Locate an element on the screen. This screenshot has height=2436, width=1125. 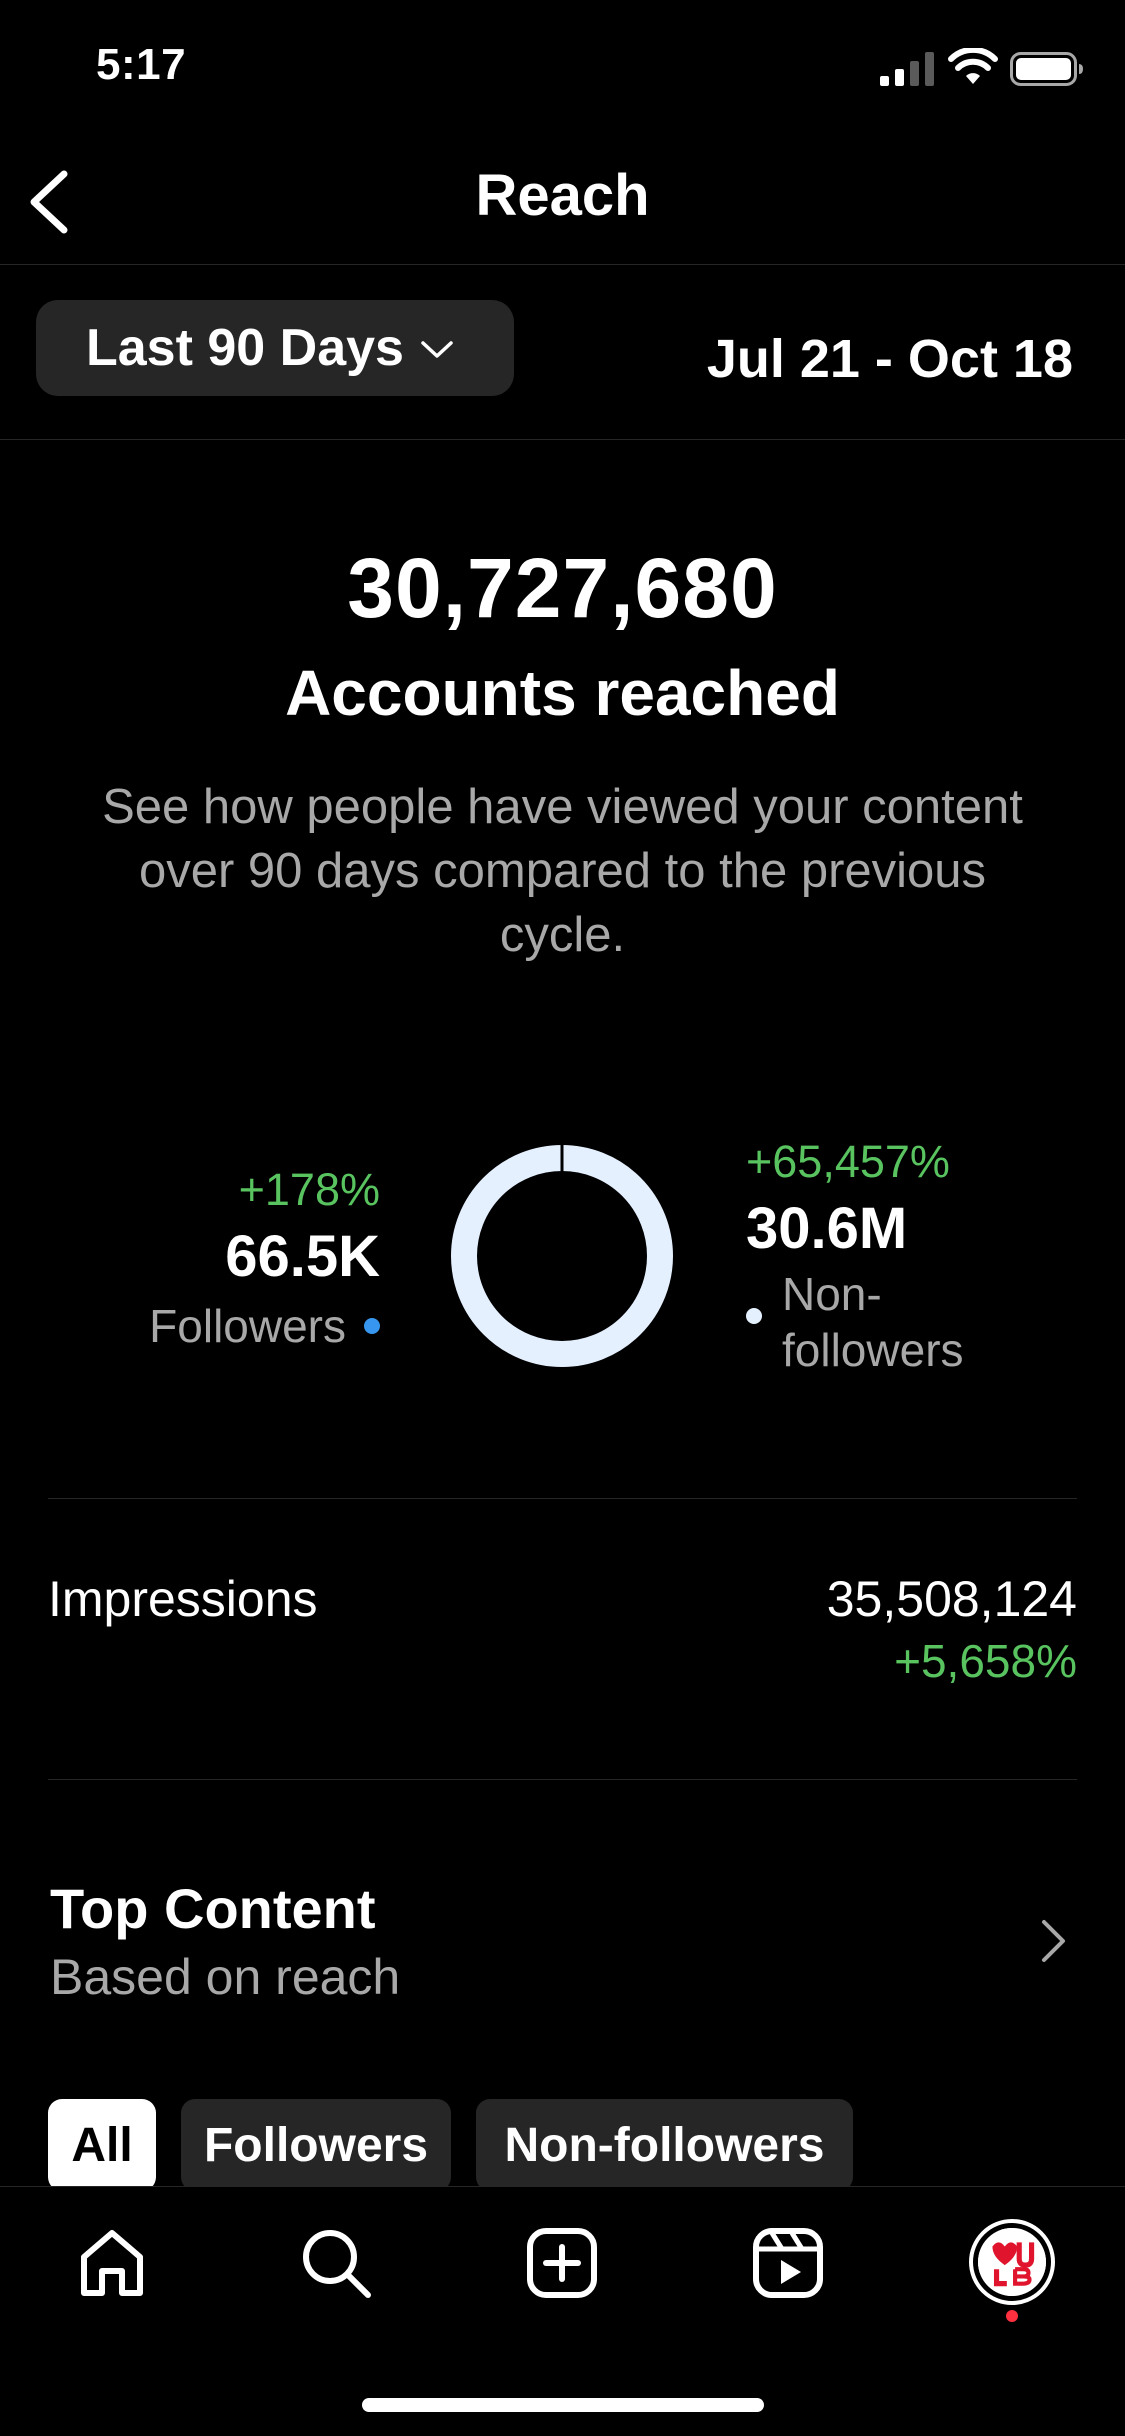
tab-create is located at coordinates (562, 2263).